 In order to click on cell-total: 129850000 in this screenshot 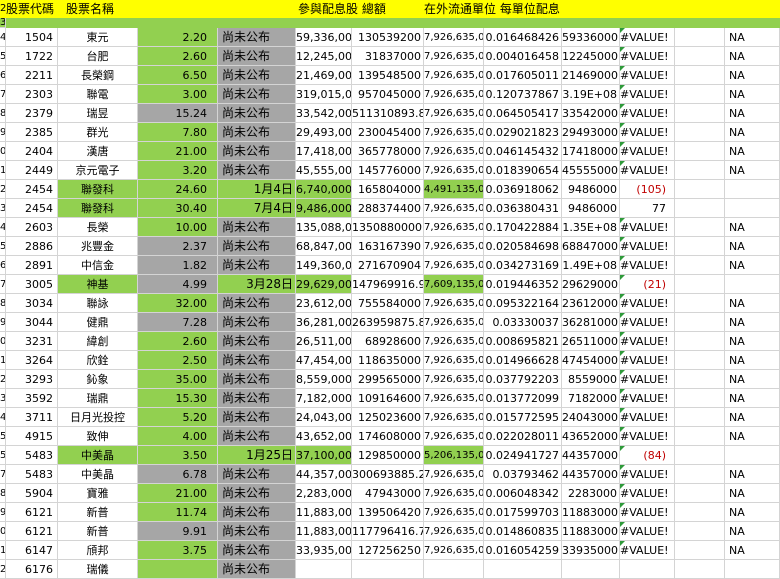, I will do `click(388, 455)`.